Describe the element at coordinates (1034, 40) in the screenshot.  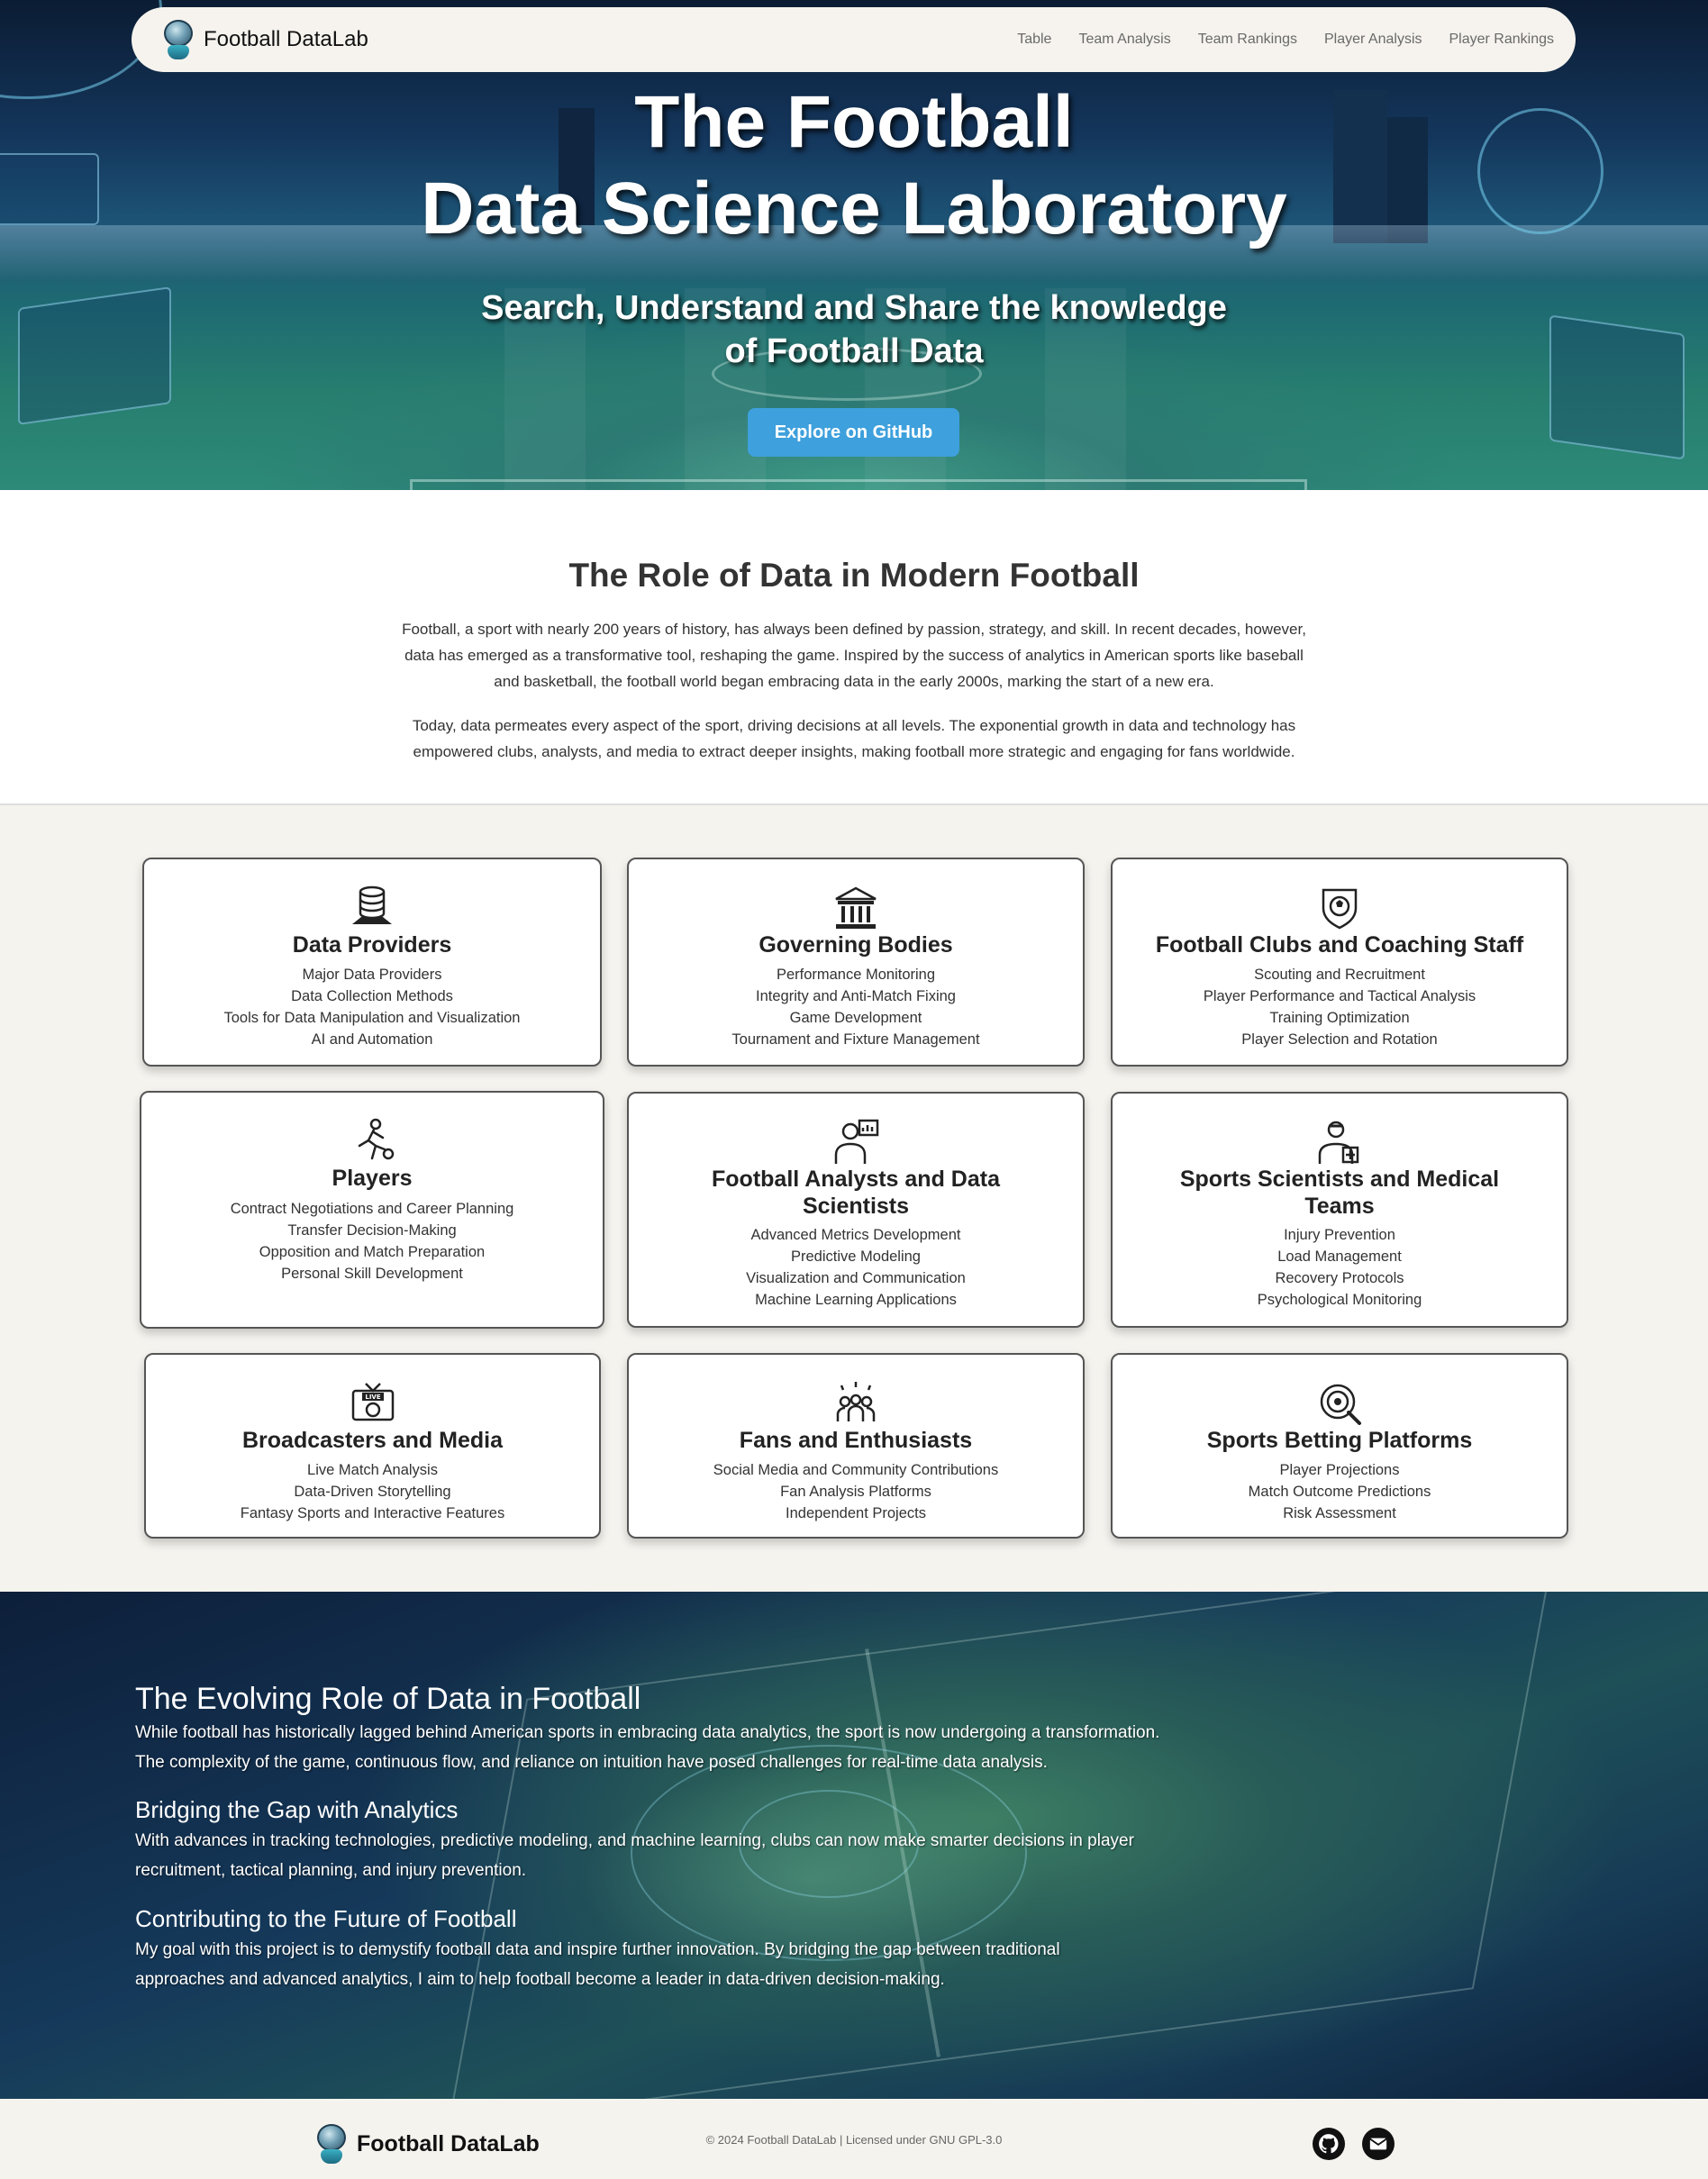
I see `nav-link-table: Table` at that location.